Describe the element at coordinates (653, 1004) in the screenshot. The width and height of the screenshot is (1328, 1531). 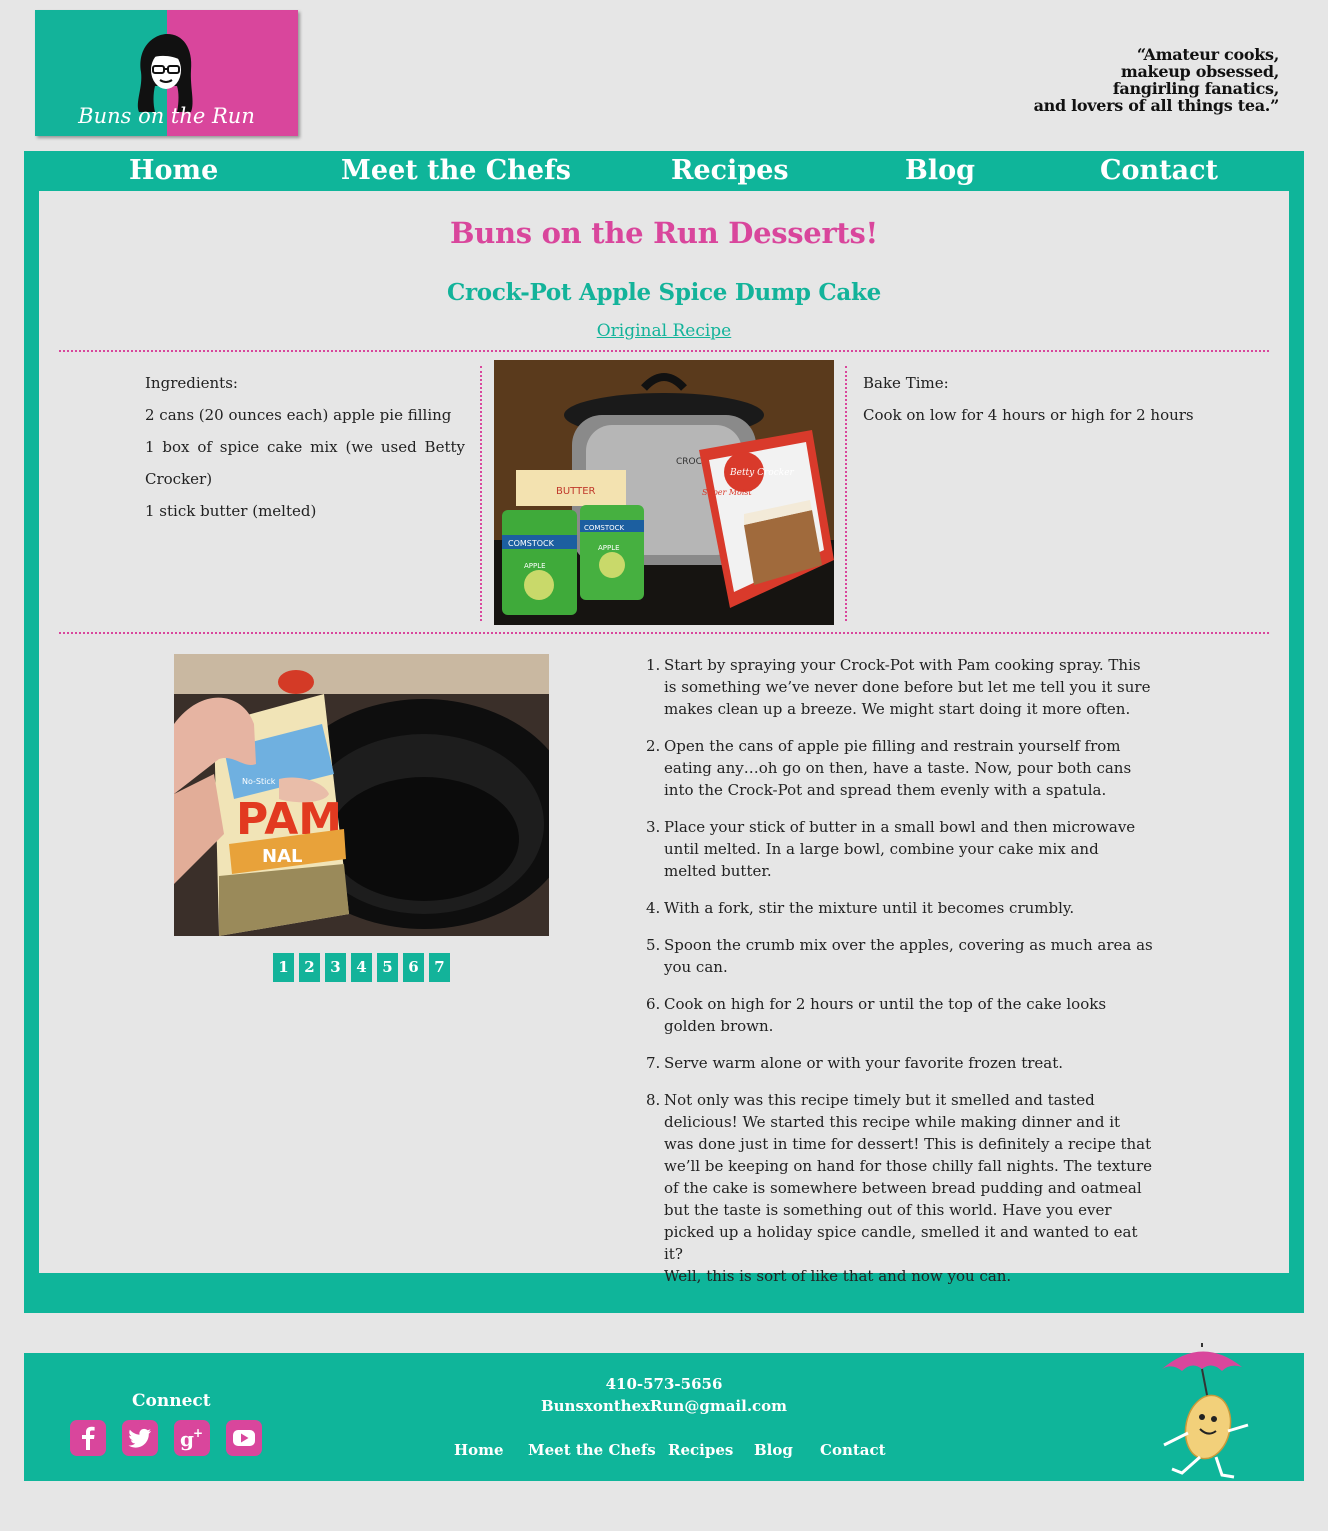
I see `step-number: 6.` at that location.